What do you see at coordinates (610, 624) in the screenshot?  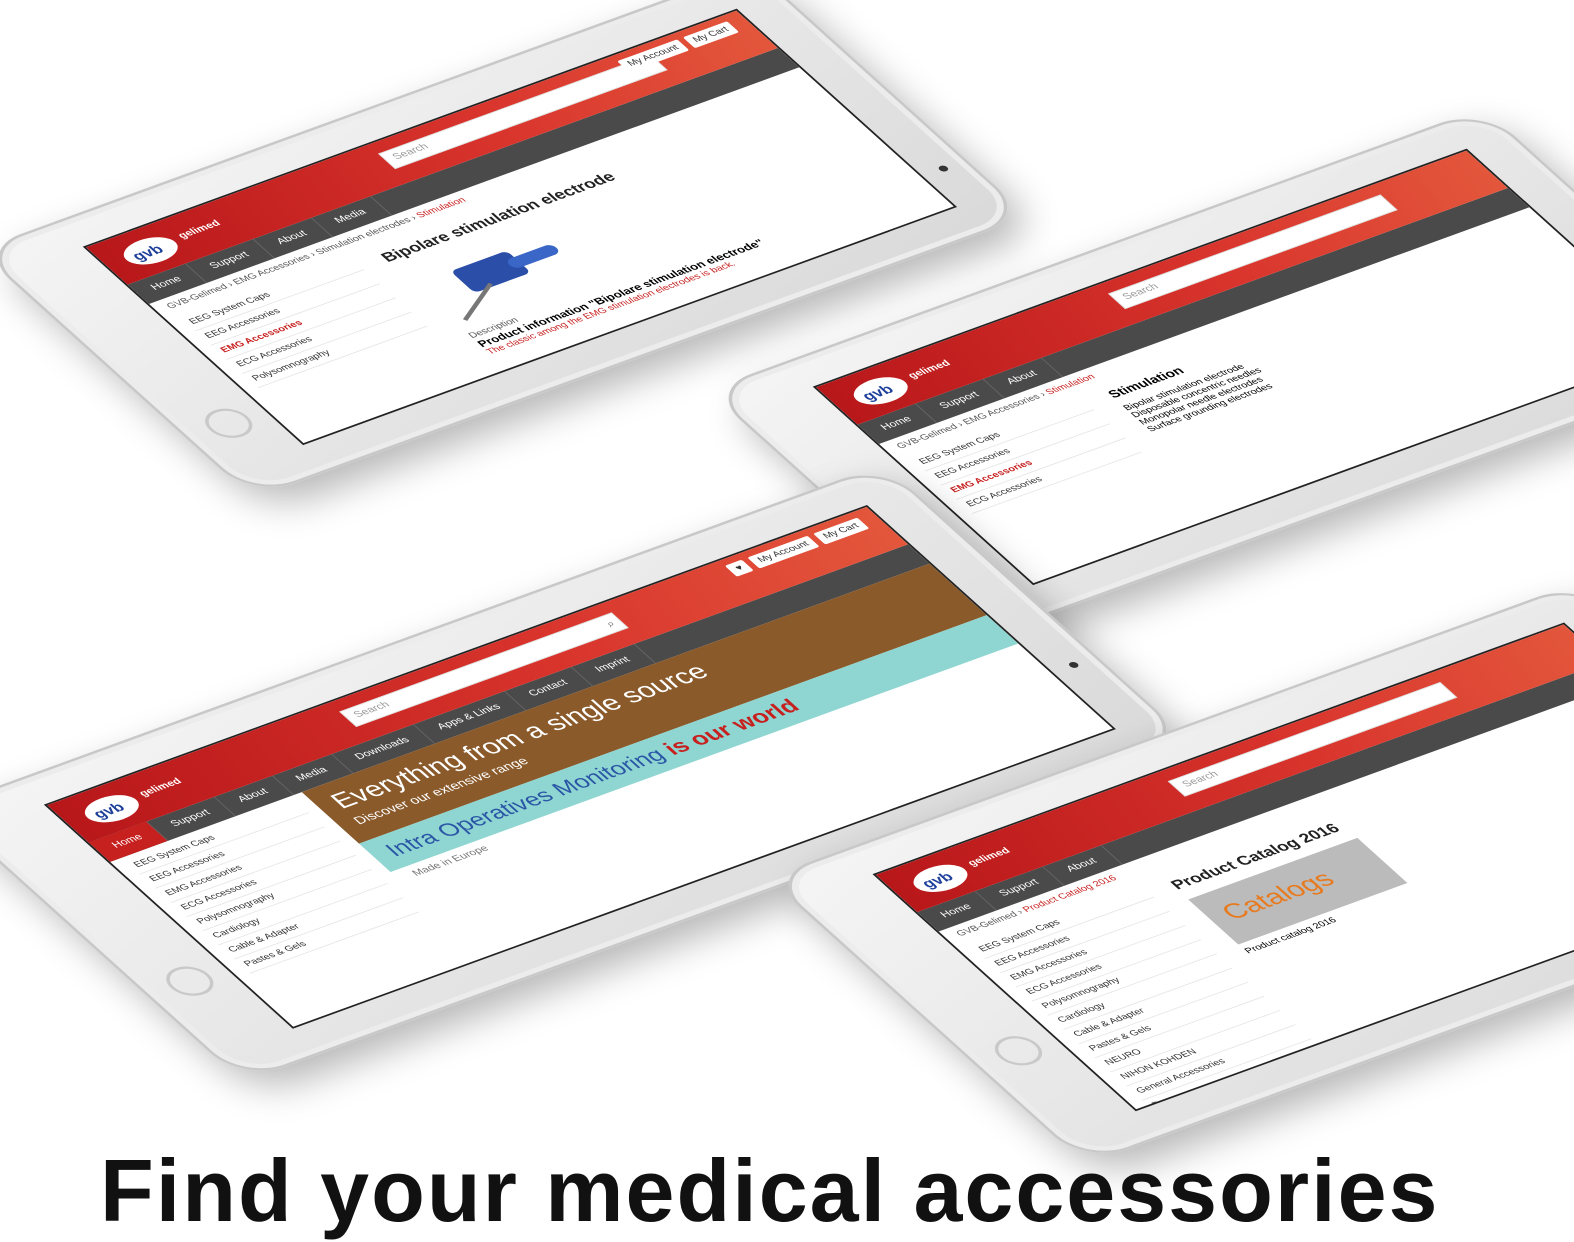 I see `search-icon: ⌕` at bounding box center [610, 624].